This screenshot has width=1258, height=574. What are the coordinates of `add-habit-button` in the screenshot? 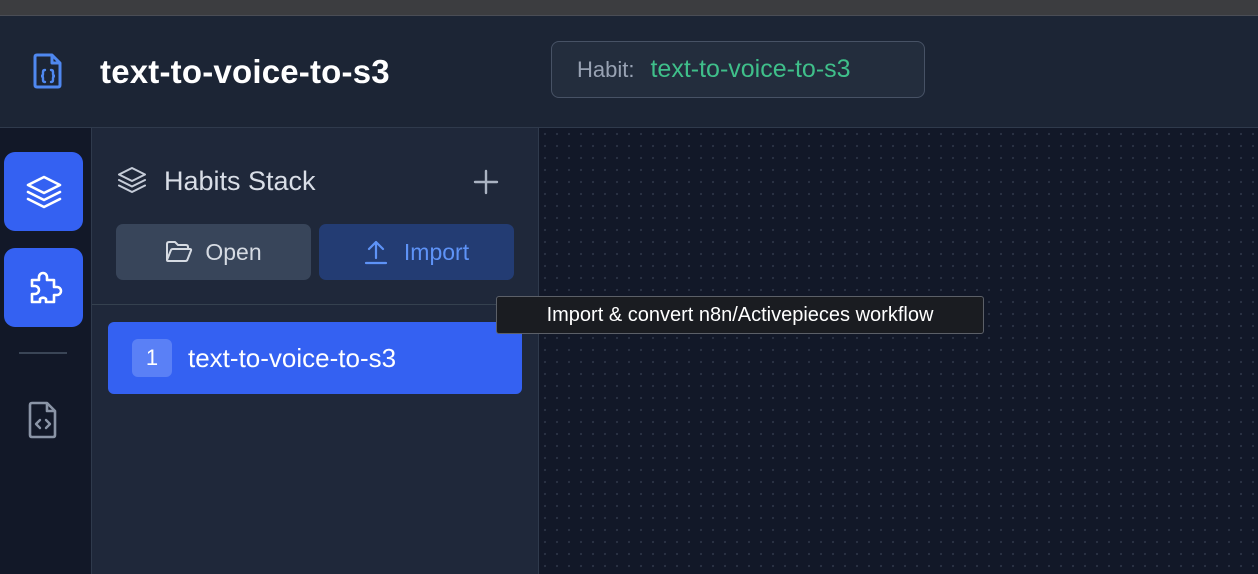 It's located at (486, 182).